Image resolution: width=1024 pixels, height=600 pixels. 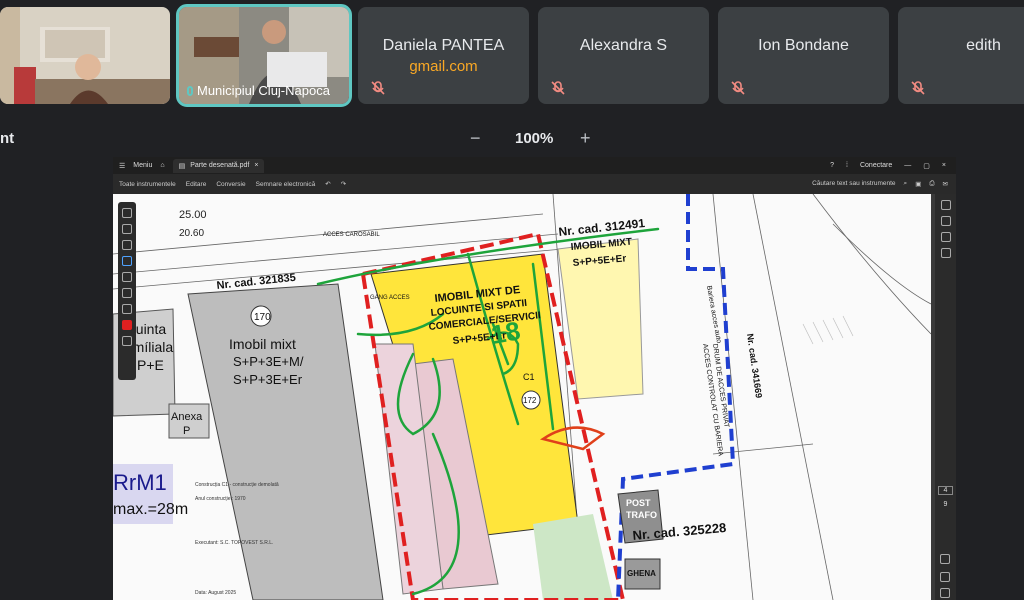 What do you see at coordinates (220, 499) in the screenshot?
I see `note-2: Anul construcției: 1970` at bounding box center [220, 499].